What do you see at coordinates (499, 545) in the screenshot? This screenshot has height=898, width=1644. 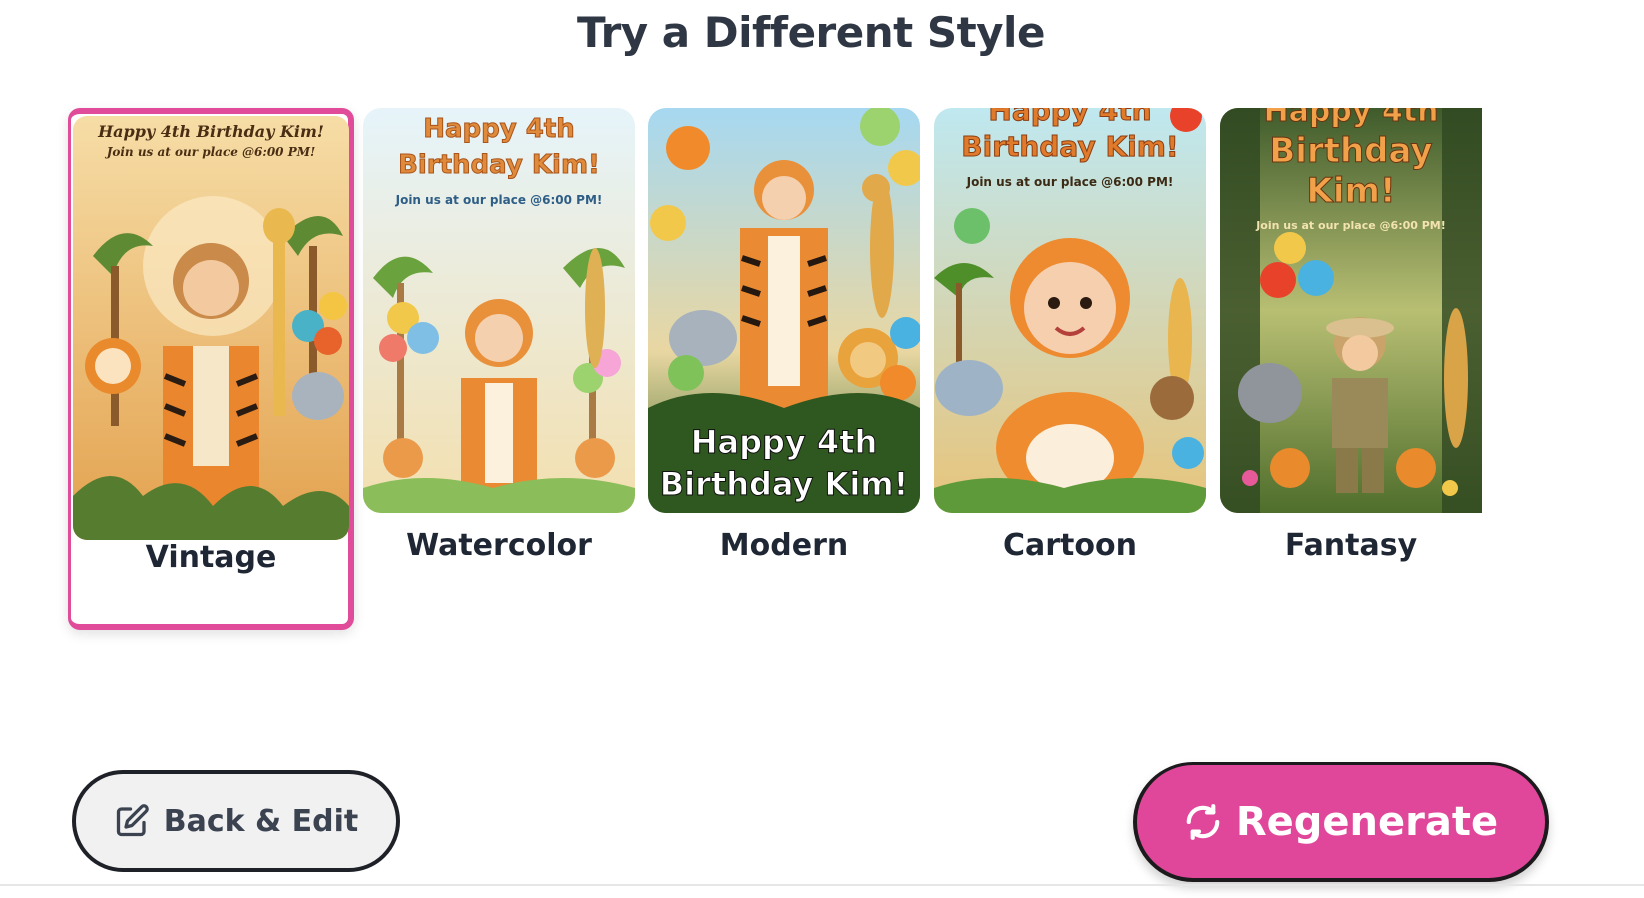 I see `style-label-watercolor: Watercolor` at bounding box center [499, 545].